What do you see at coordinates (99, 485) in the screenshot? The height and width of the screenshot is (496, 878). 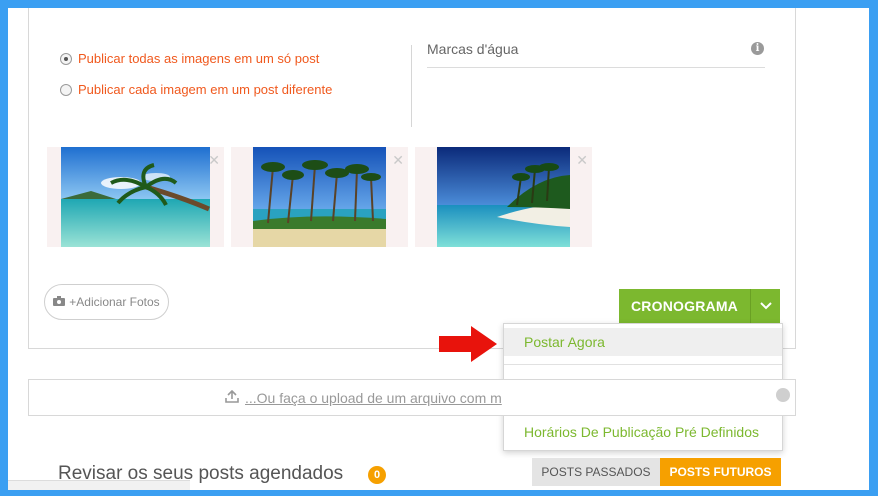 I see `horizontal-scrollbar` at bounding box center [99, 485].